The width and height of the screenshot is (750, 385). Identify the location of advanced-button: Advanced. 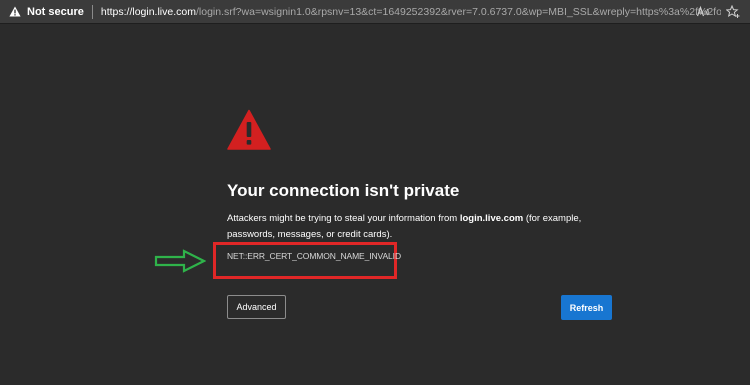
(256, 307).